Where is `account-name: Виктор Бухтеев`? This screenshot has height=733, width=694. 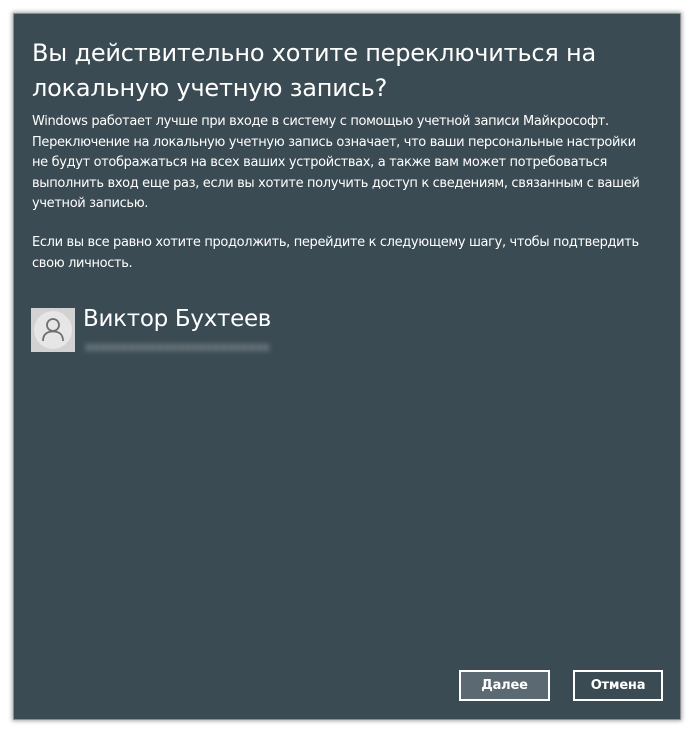
account-name: Виктор Бухтеев is located at coordinates (177, 319).